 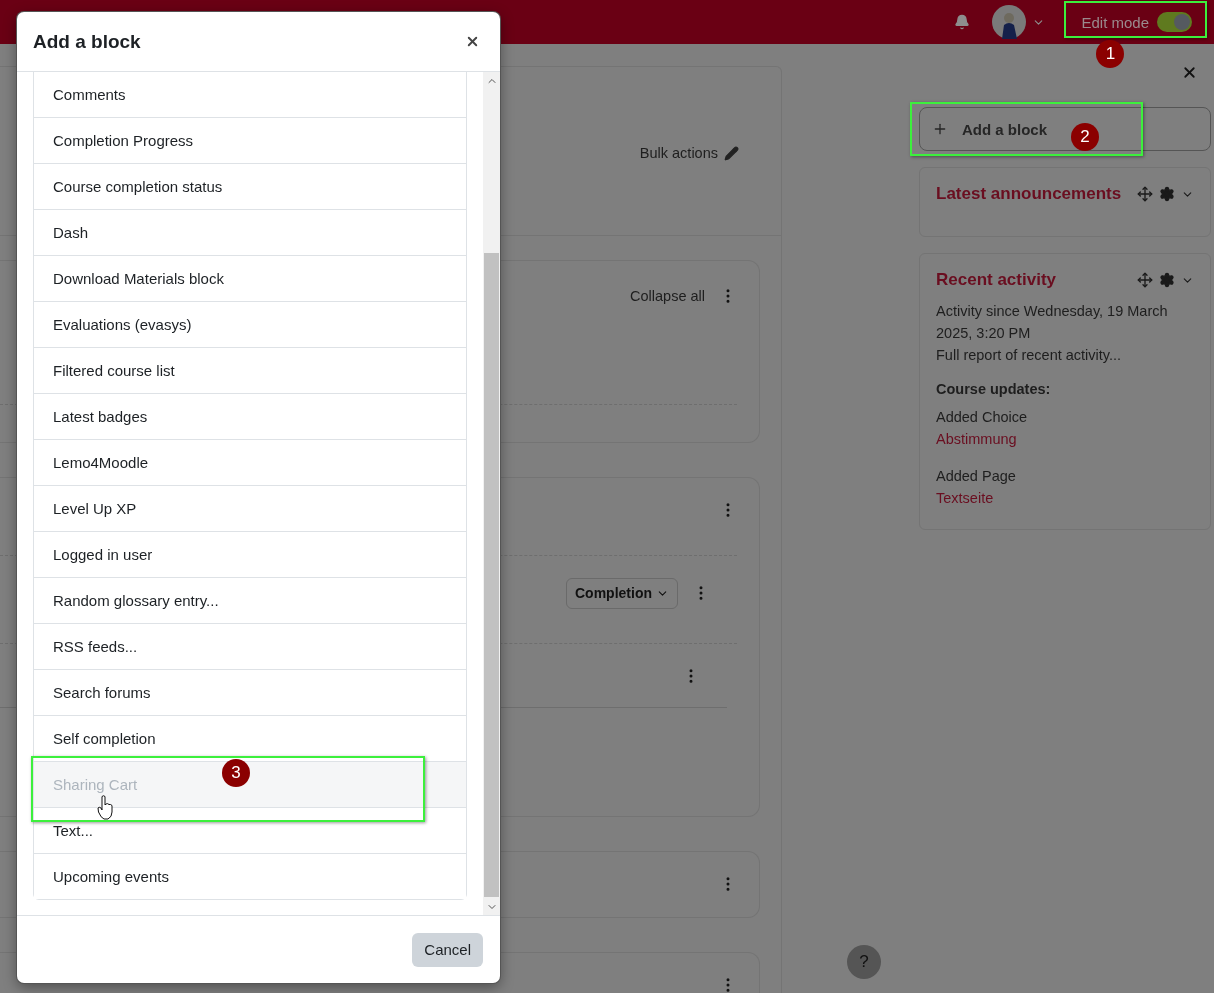 I want to click on completion-dropdown: Completion, so click(x=622, y=593).